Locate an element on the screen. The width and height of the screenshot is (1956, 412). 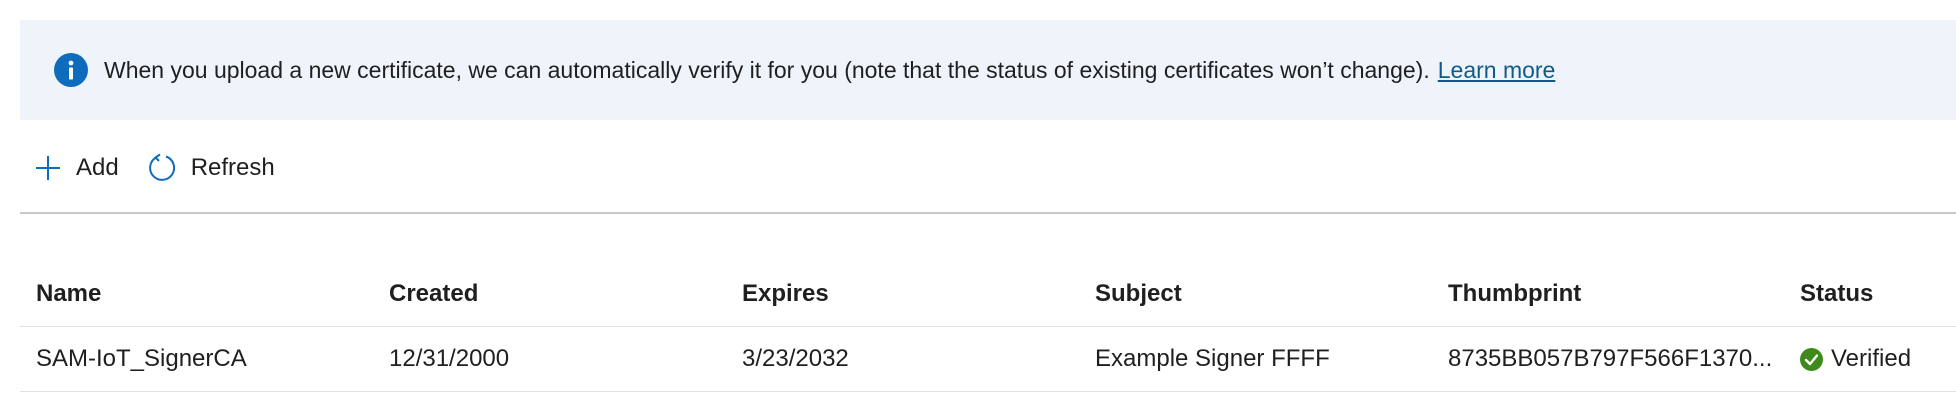
learn-more-link: Learn more is located at coordinates (1497, 70).